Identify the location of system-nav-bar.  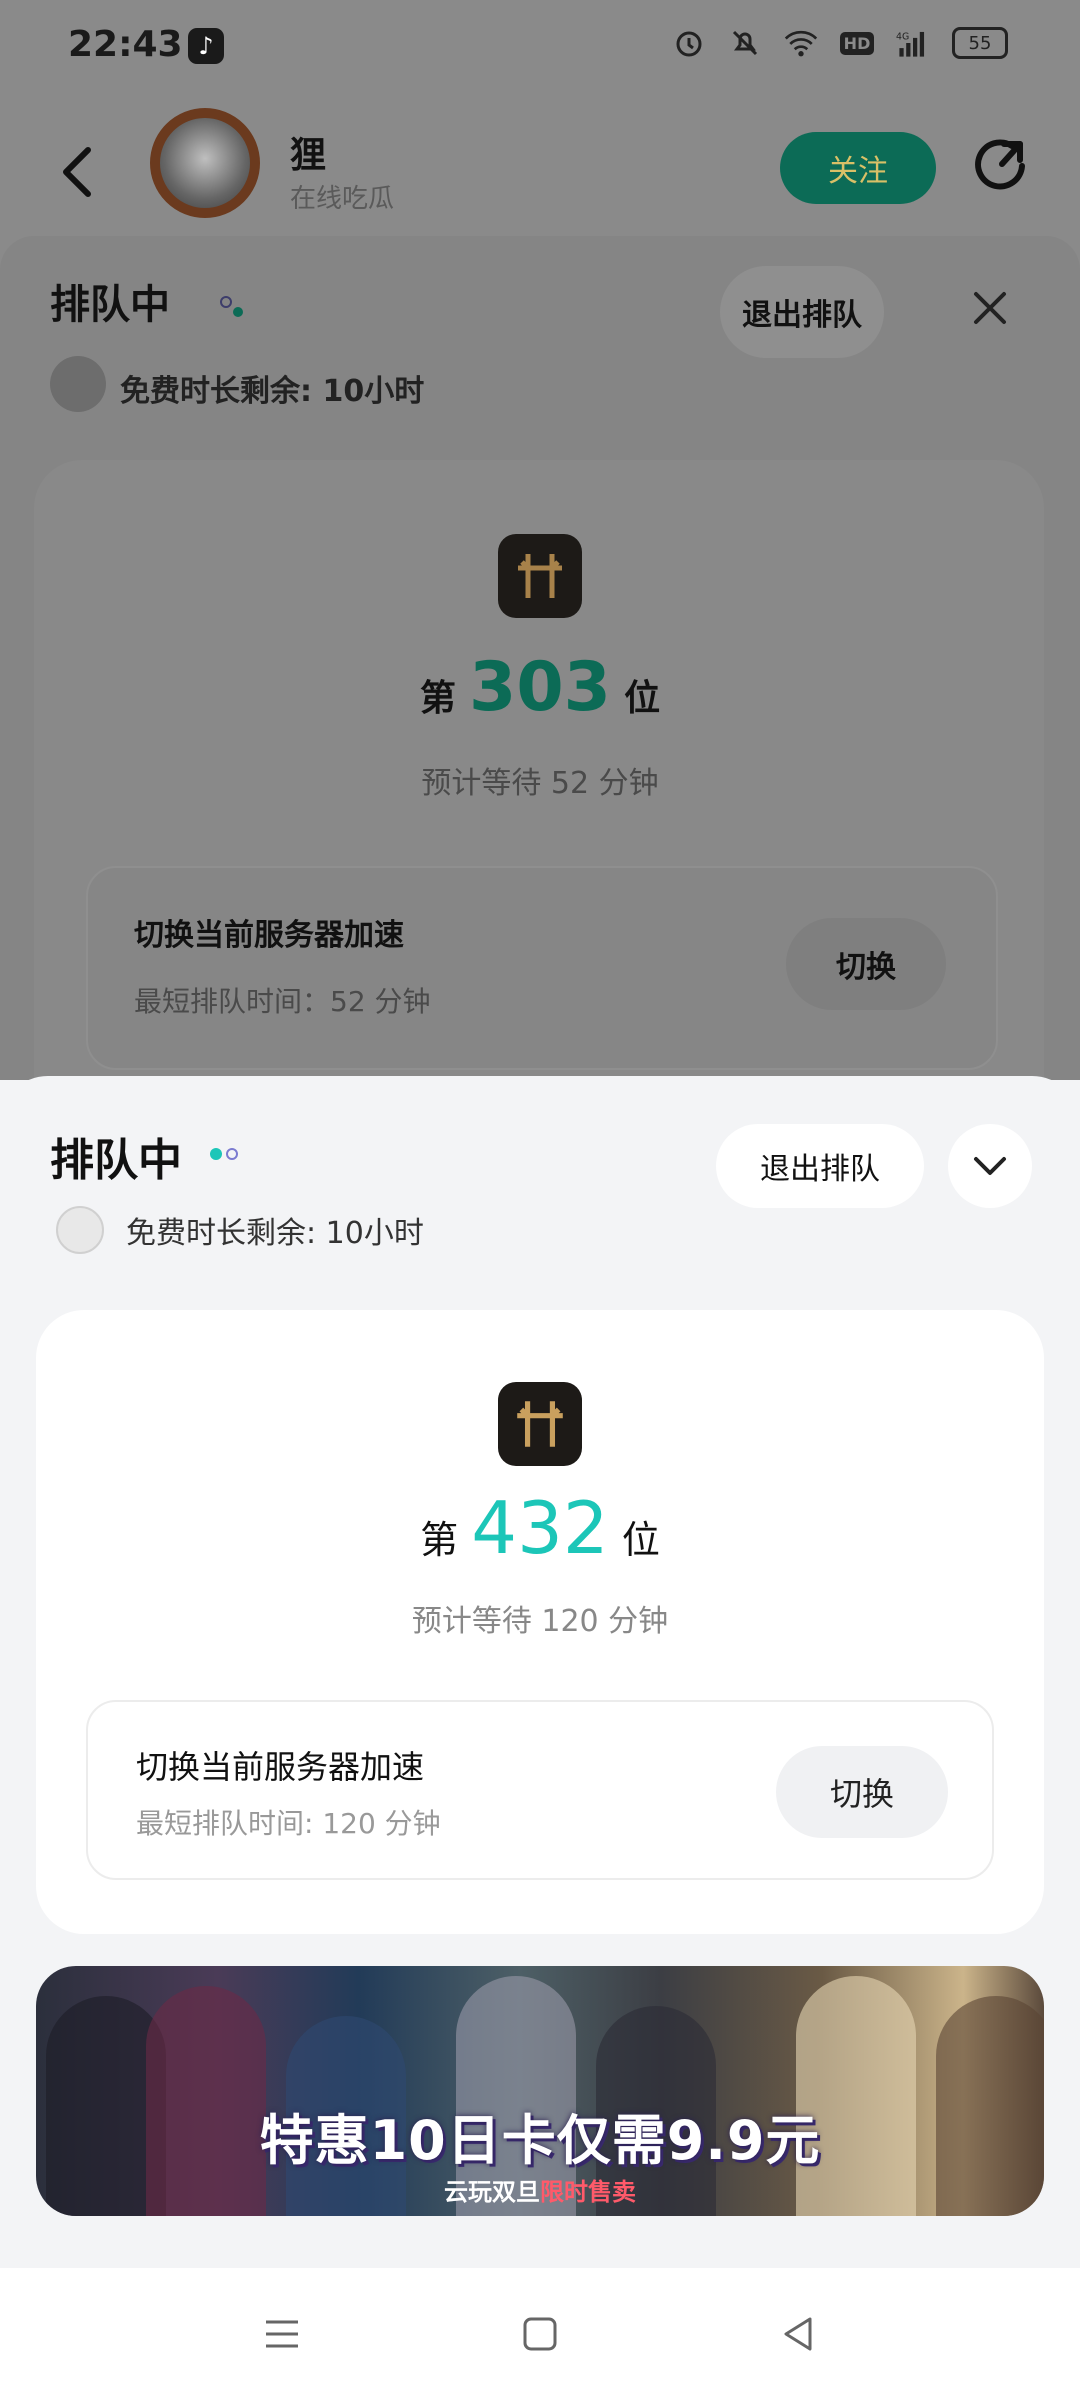
(540, 2334).